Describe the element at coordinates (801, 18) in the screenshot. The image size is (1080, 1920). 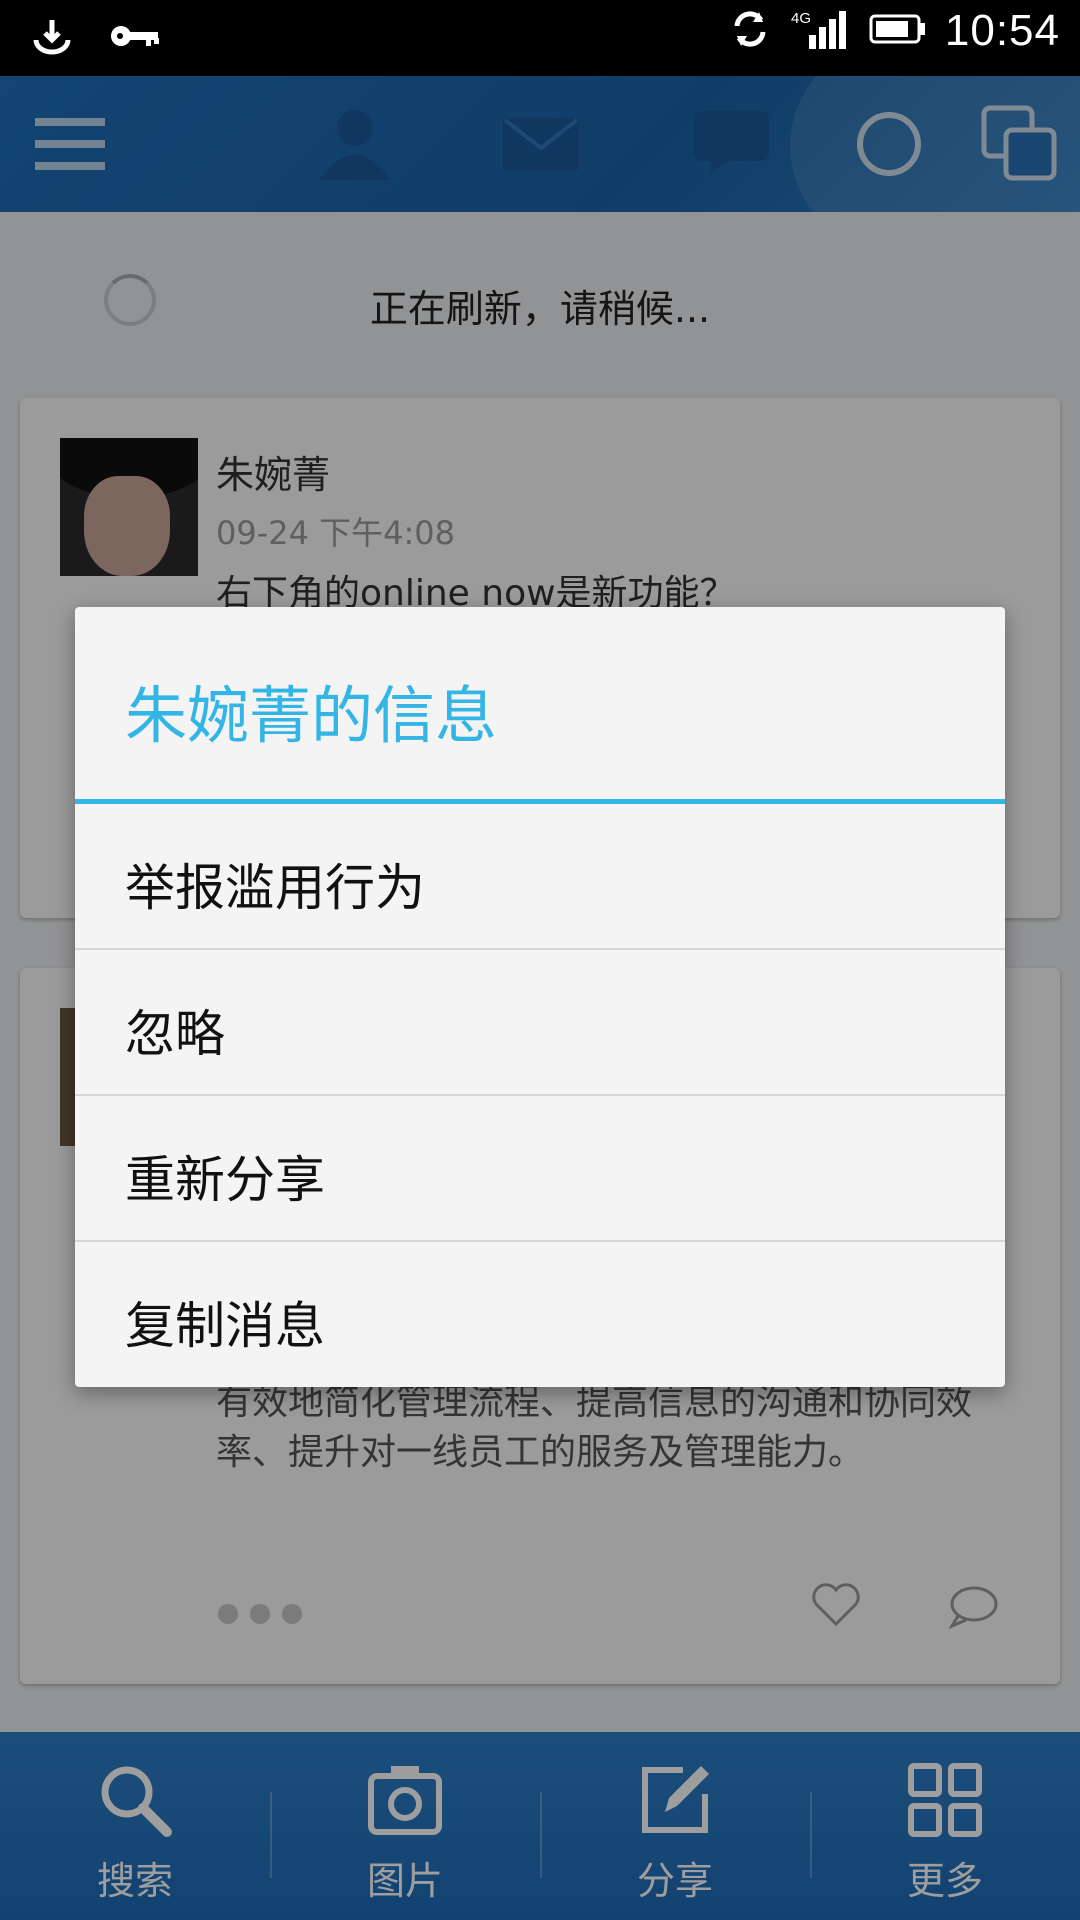
I see `network-type: 4G` at that location.